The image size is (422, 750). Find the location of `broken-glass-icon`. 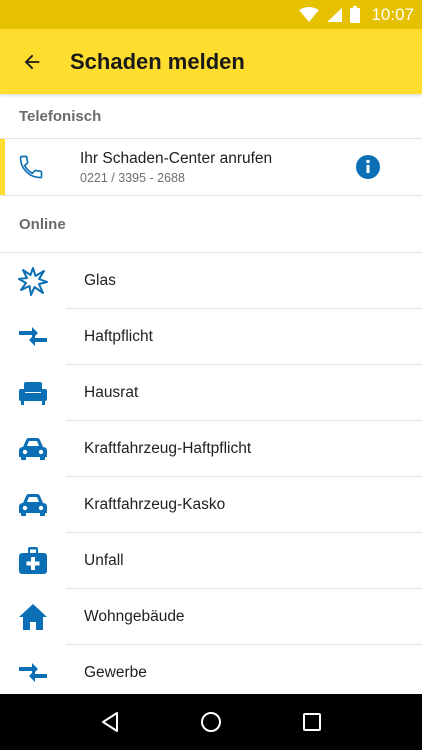

broken-glass-icon is located at coordinates (33, 281).